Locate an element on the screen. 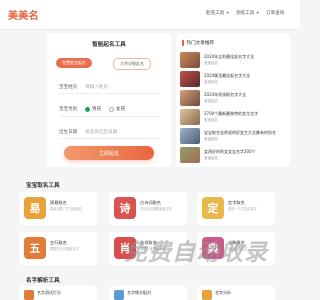  analysis-tool-card: 名字分析 is located at coordinates (236, 293).